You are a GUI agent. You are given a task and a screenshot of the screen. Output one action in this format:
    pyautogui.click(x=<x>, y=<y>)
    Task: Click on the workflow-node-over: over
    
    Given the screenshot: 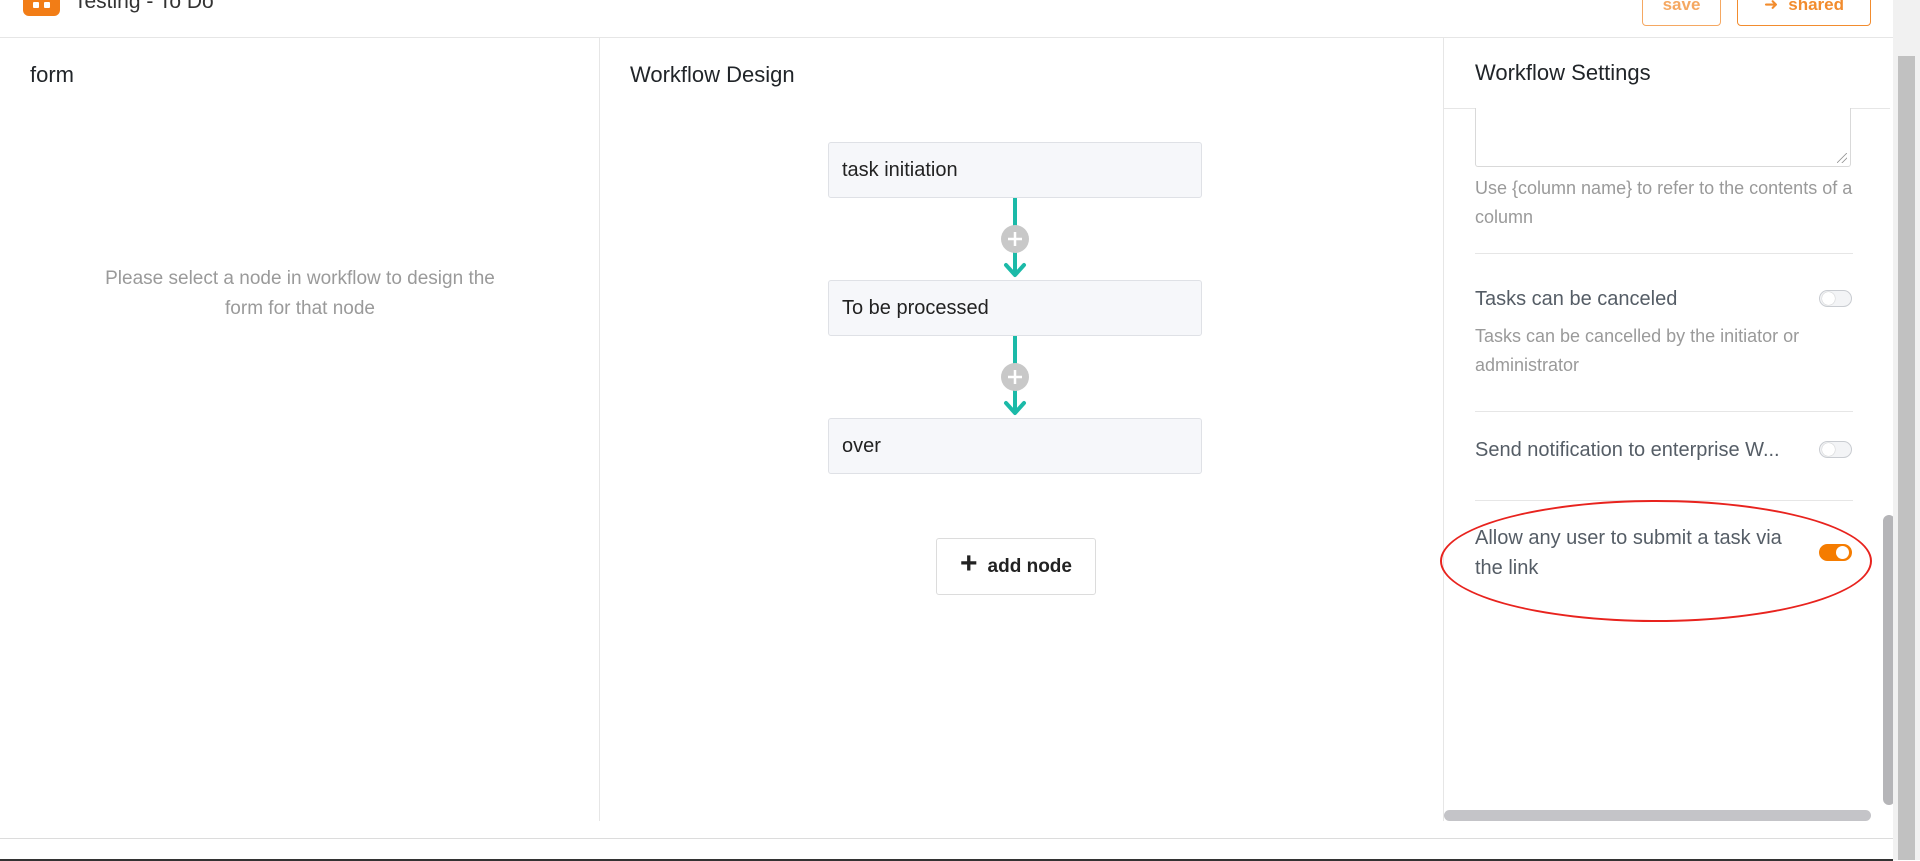 What is the action you would take?
    pyautogui.click(x=1015, y=446)
    